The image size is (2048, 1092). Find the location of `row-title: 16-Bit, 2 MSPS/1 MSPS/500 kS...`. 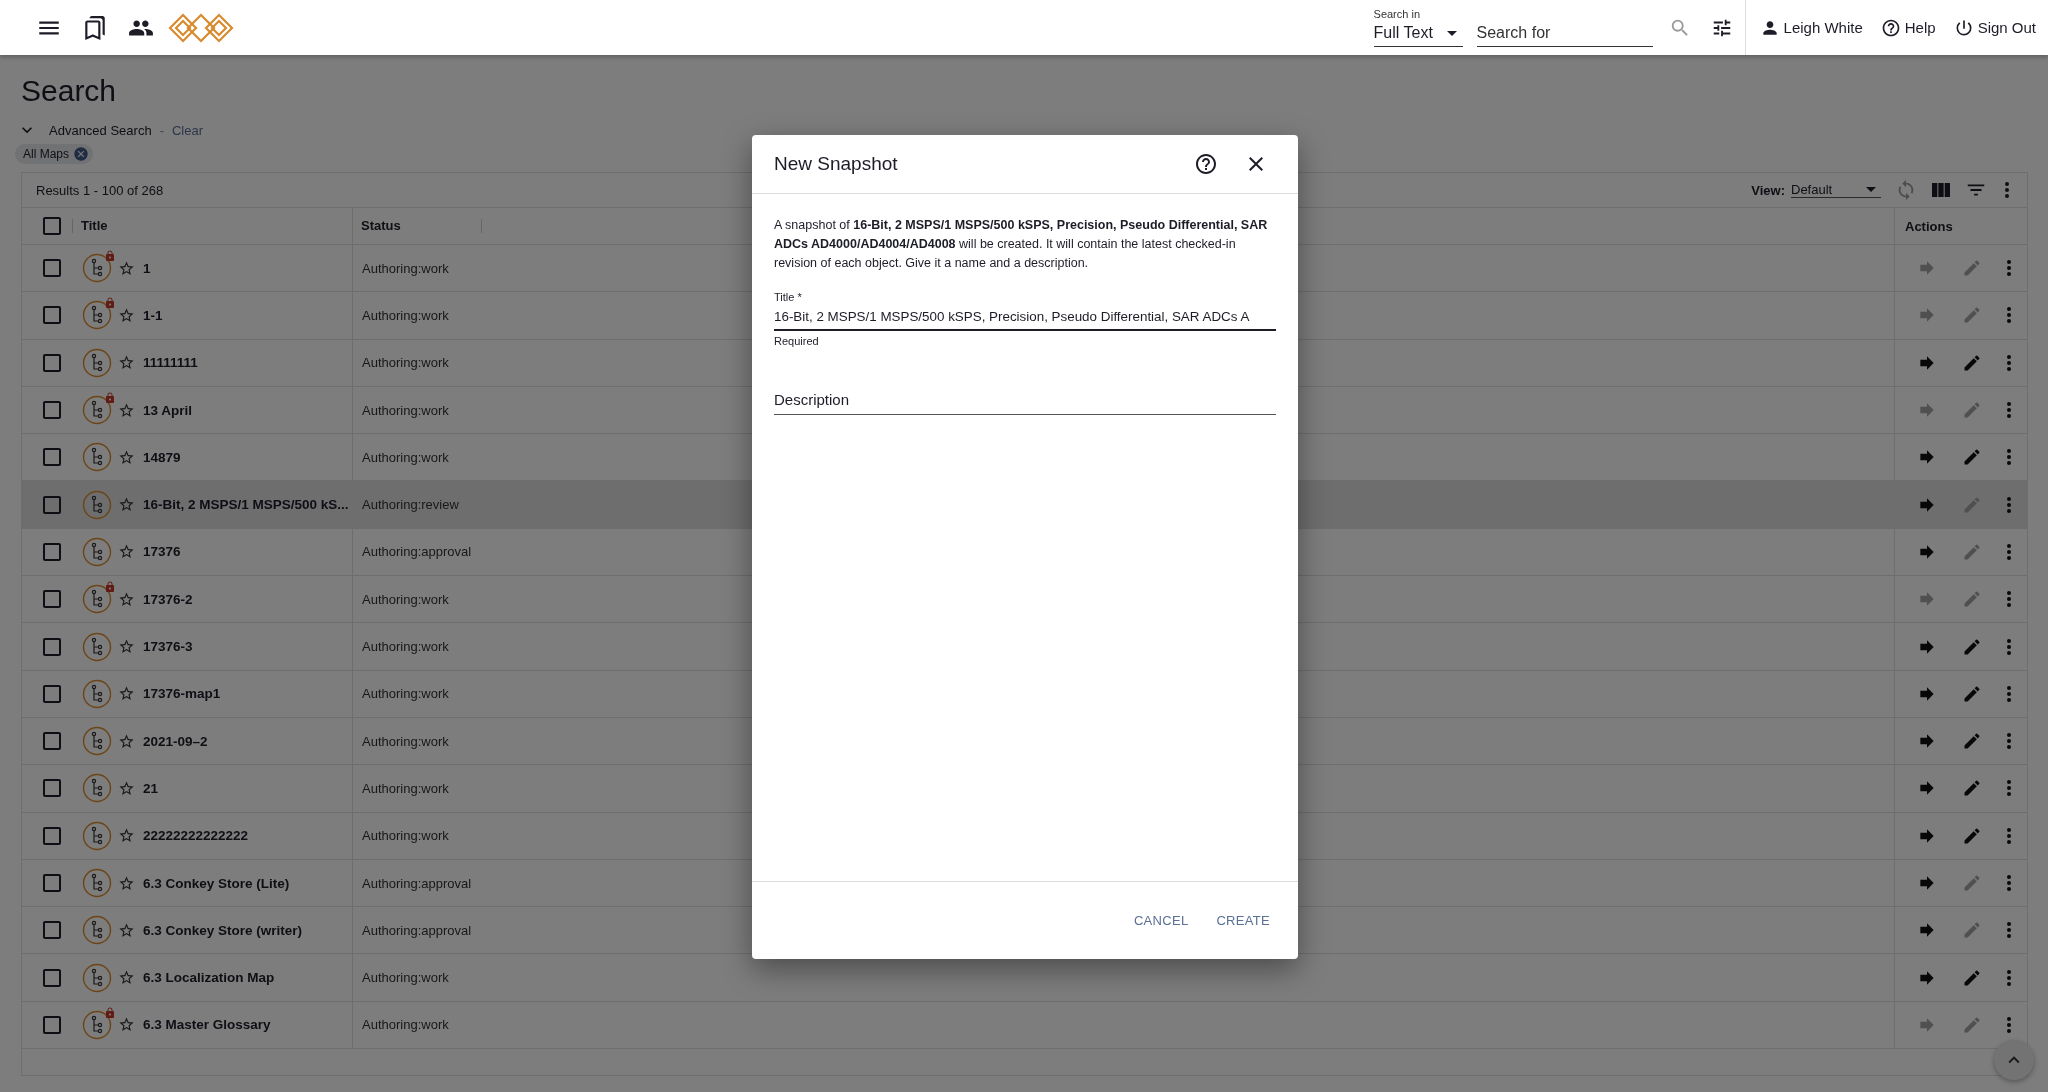

row-title: 16-Bit, 2 MSPS/1 MSPS/500 kS... is located at coordinates (246, 505).